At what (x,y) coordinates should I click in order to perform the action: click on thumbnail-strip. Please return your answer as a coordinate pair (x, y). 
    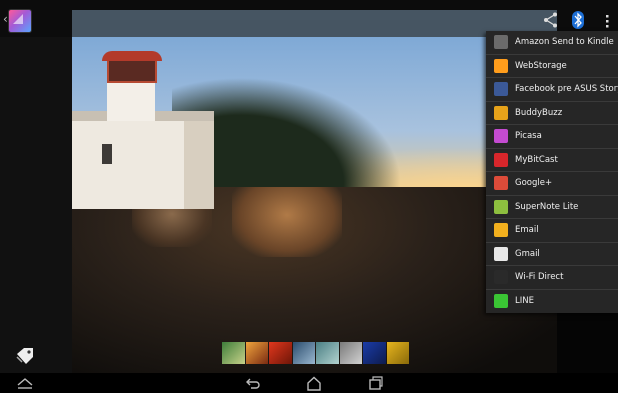
    Looking at the image, I should click on (316, 353).